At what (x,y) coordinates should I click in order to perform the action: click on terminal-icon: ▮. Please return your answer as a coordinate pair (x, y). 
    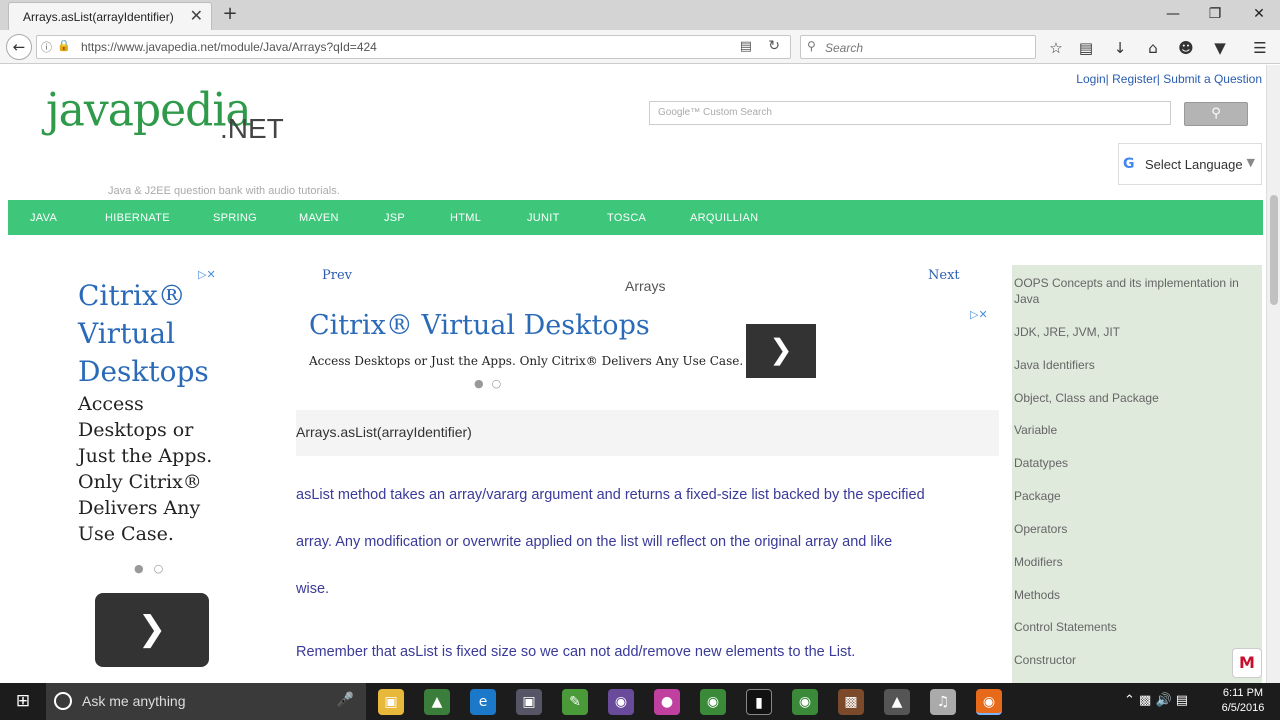
    Looking at the image, I should click on (759, 702).